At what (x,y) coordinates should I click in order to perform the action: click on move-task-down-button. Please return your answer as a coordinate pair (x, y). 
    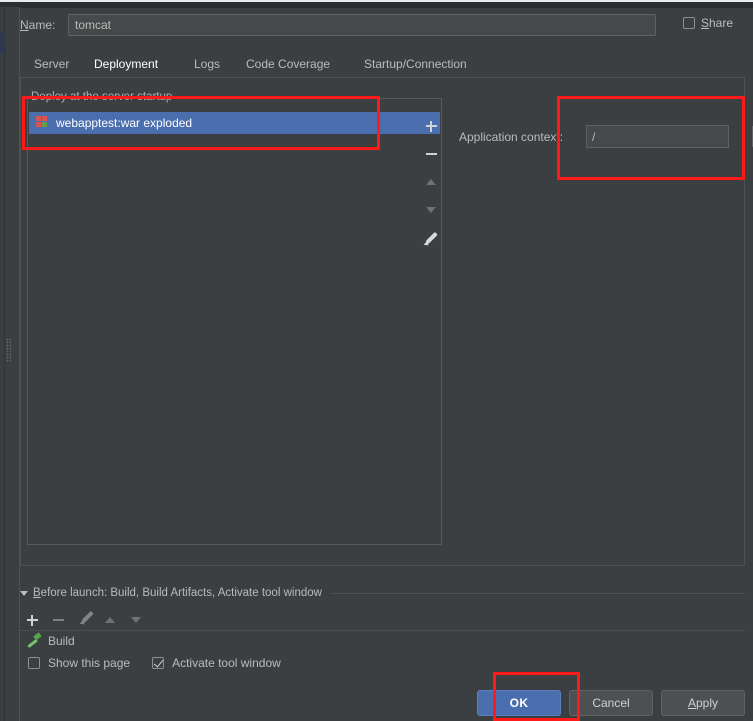
    Looking at the image, I should click on (139, 617).